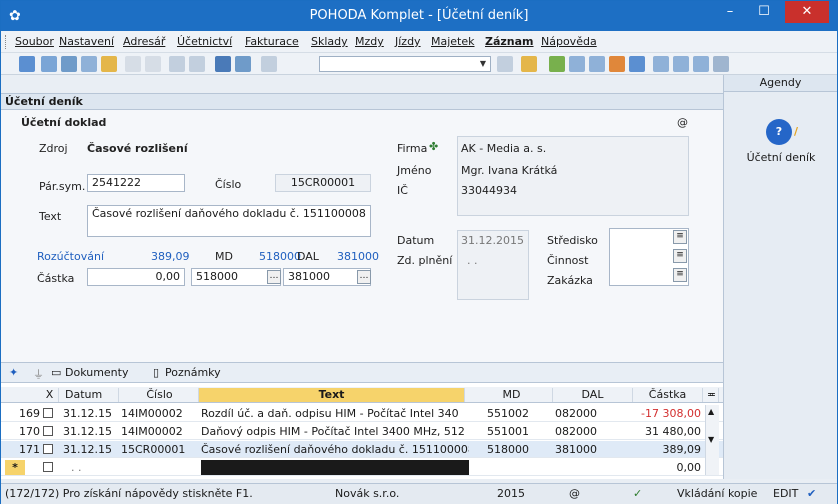  What do you see at coordinates (668, 395) in the screenshot?
I see `col-castka: Částka` at bounding box center [668, 395].